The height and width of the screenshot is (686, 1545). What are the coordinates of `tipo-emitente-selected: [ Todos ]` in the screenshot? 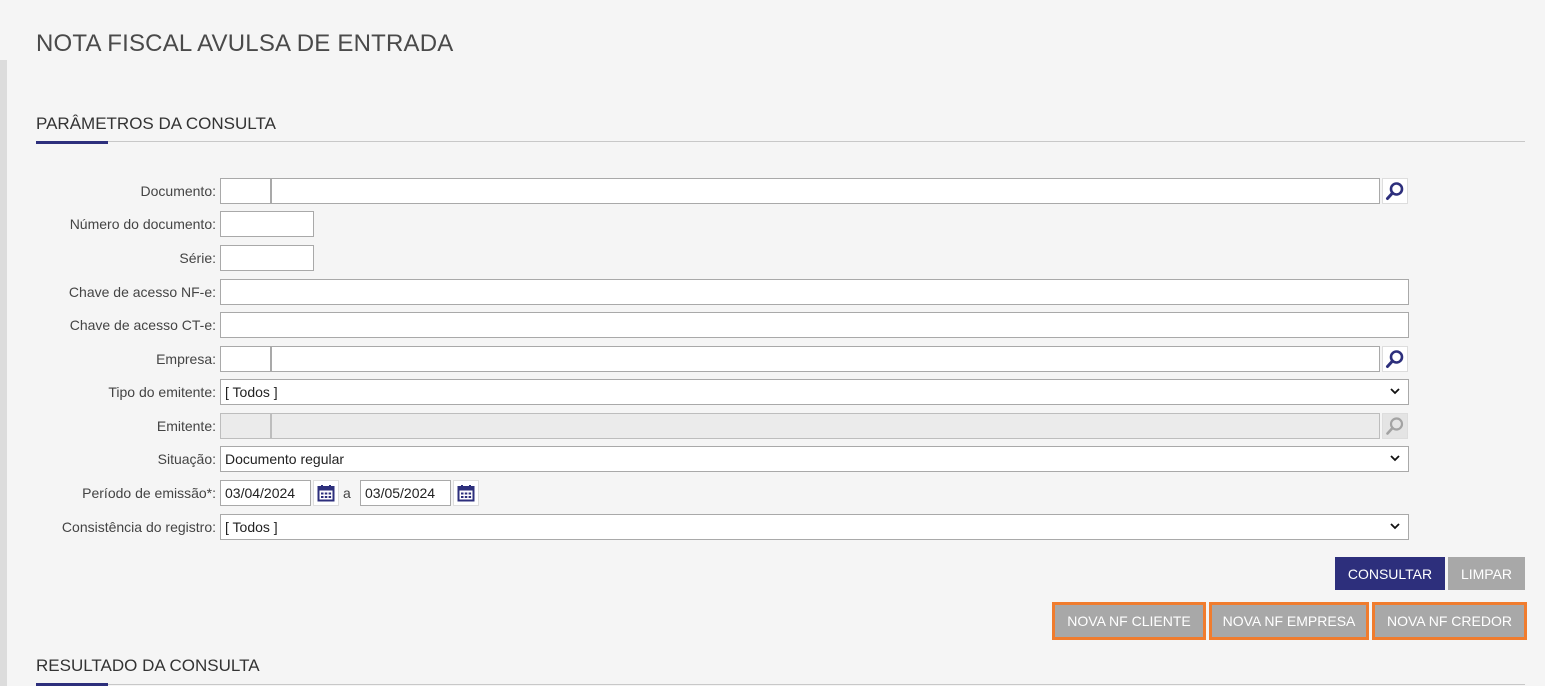 It's located at (251, 392).